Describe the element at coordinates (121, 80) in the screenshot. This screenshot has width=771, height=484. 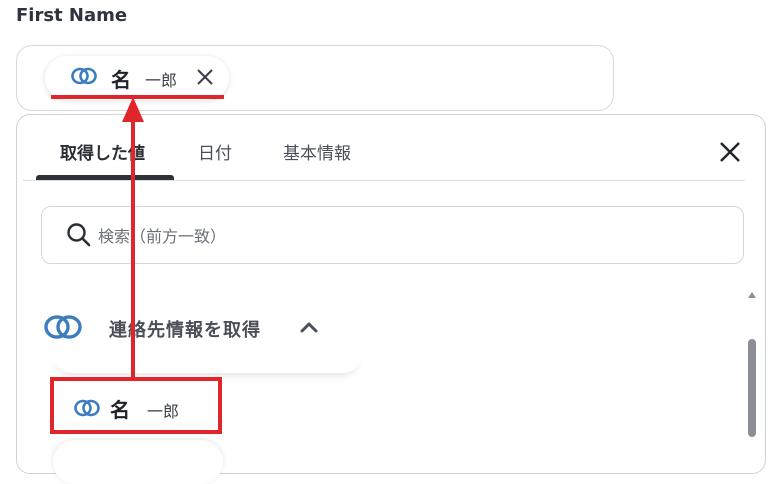
I see `chip-key: 名` at that location.